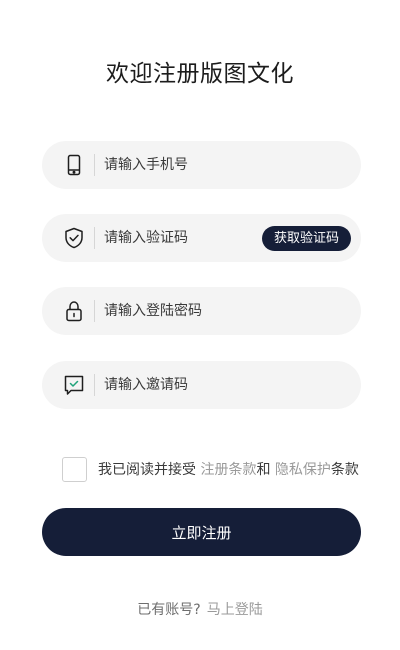 The image size is (400, 650). What do you see at coordinates (74, 165) in the screenshot?
I see `phone-icon` at bounding box center [74, 165].